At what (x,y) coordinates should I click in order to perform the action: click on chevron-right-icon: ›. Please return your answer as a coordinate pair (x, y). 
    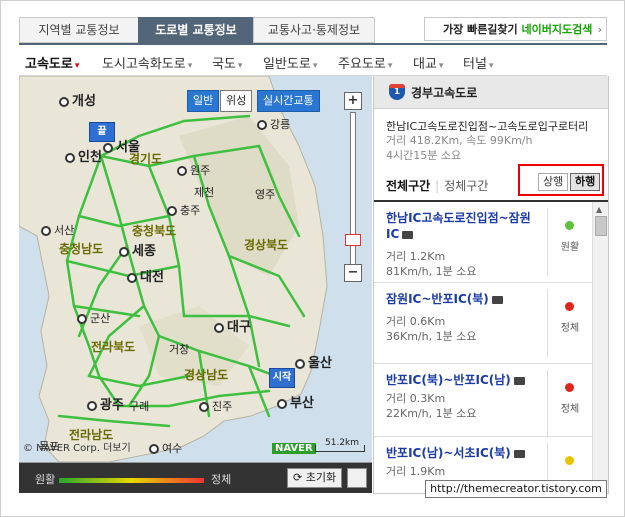
    Looking at the image, I should click on (599, 29).